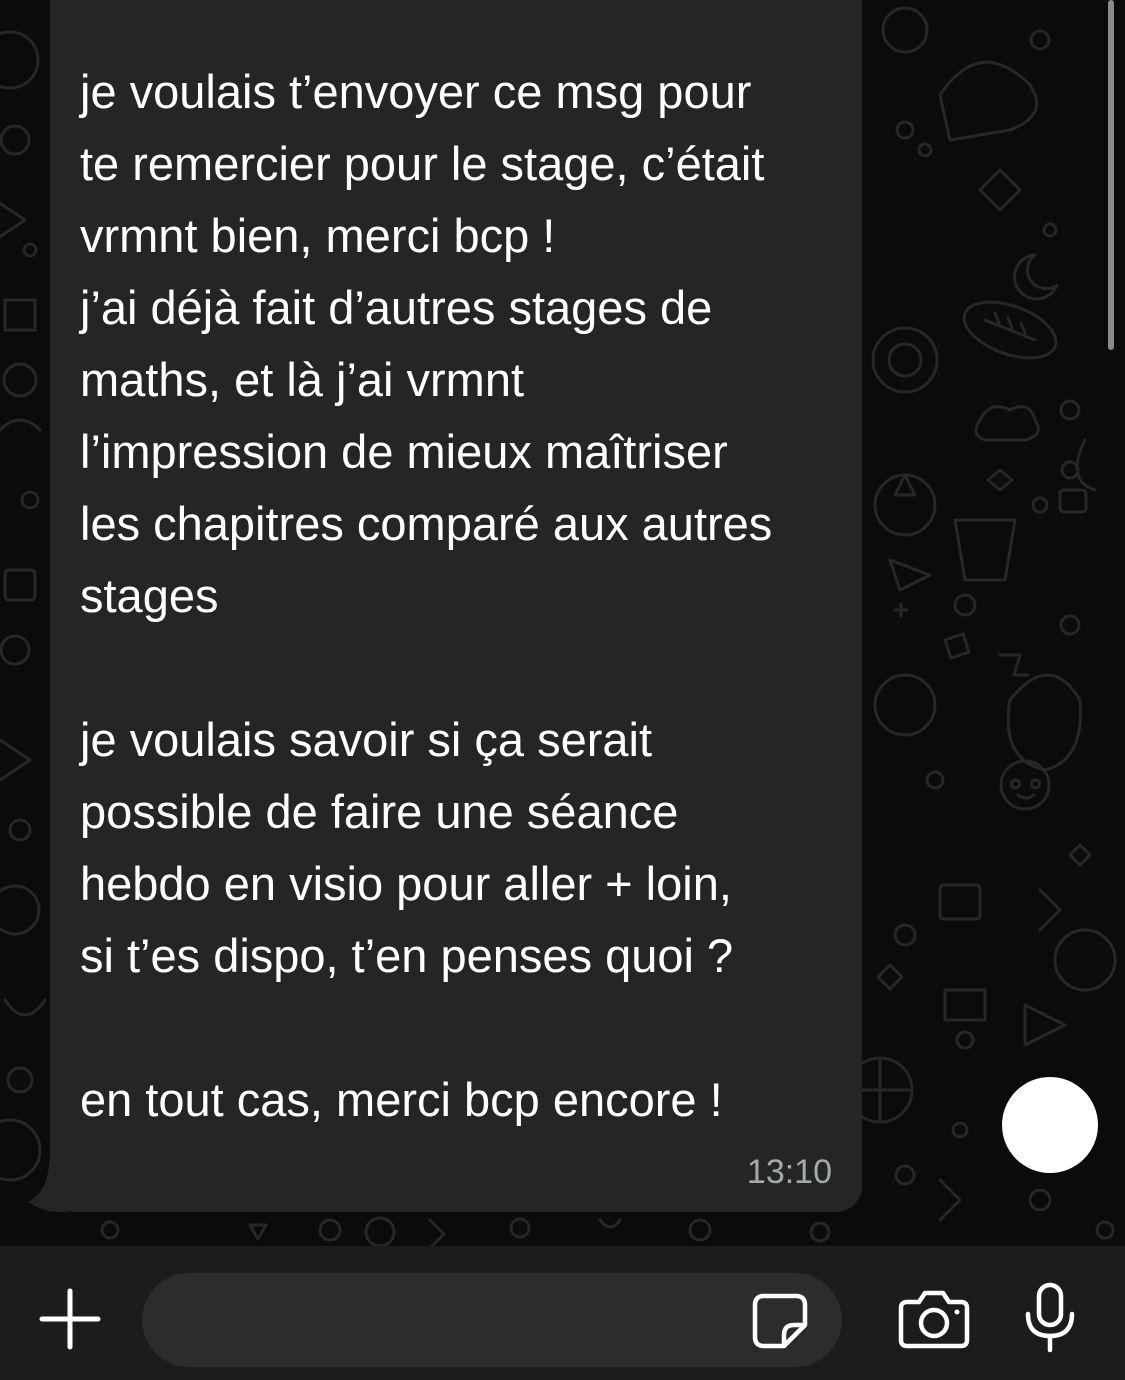  What do you see at coordinates (407, 955) in the screenshot?
I see `message-line: si t’es dispo, t’en penses quoi ?` at bounding box center [407, 955].